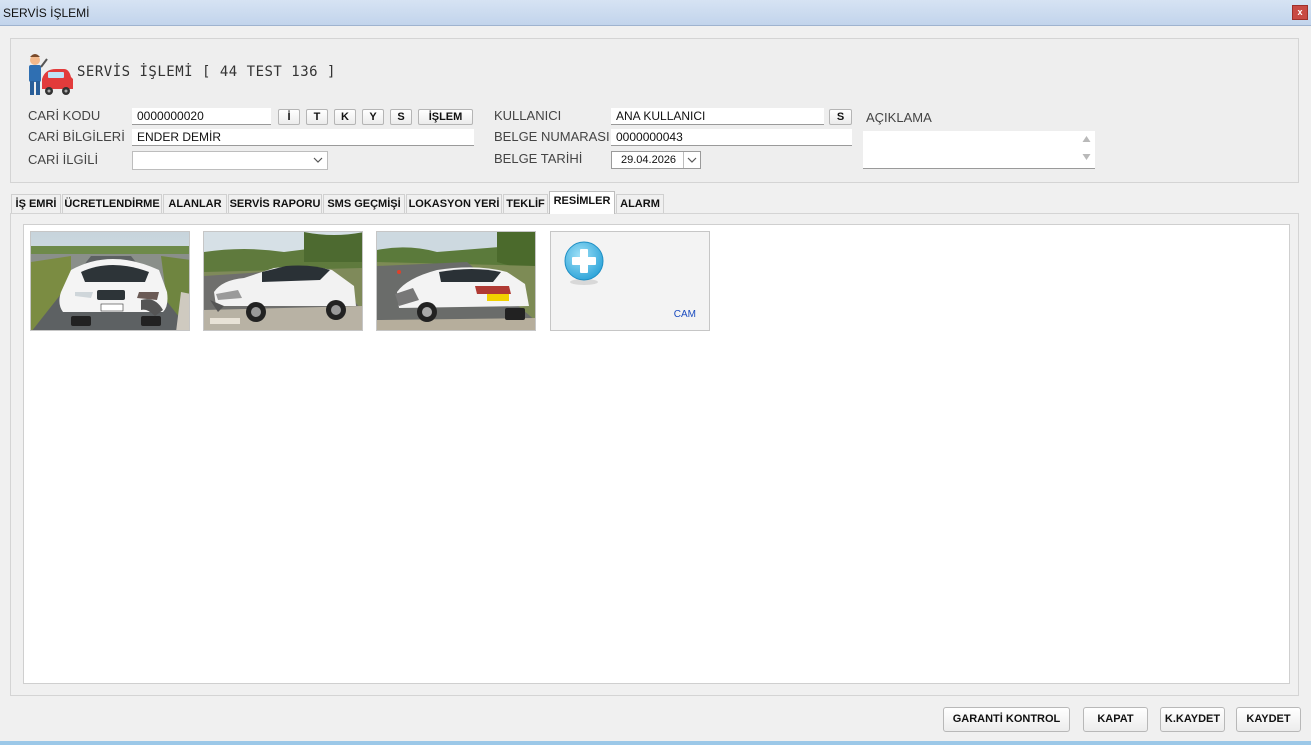  What do you see at coordinates (51, 74) in the screenshot?
I see `mechanic-car-icon` at bounding box center [51, 74].